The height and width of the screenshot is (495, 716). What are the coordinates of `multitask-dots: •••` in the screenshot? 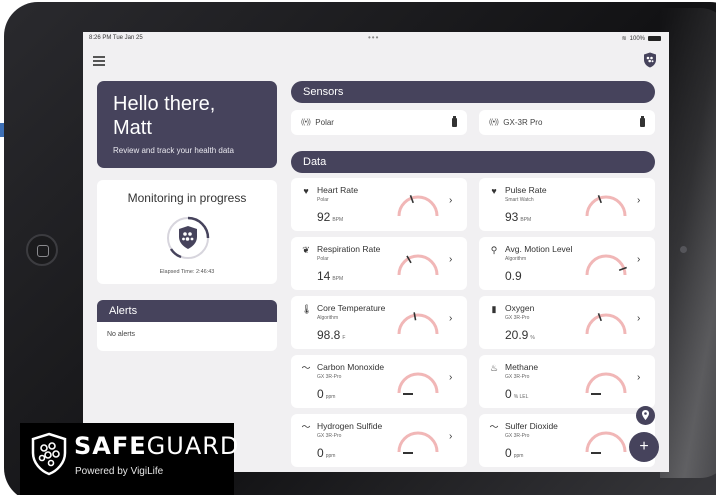 It's located at (373, 37).